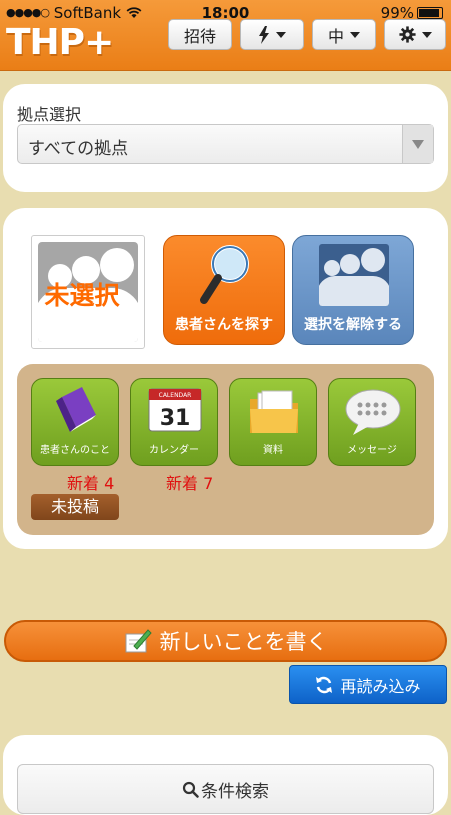 The width and height of the screenshot is (451, 815). Describe the element at coordinates (264, 34) in the screenshot. I see `lightning-icon` at that location.